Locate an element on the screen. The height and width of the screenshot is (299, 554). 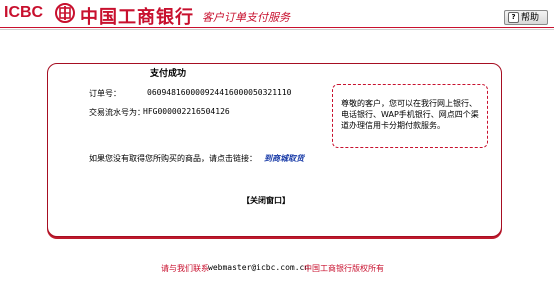
help-icon: ? is located at coordinates (513, 17).